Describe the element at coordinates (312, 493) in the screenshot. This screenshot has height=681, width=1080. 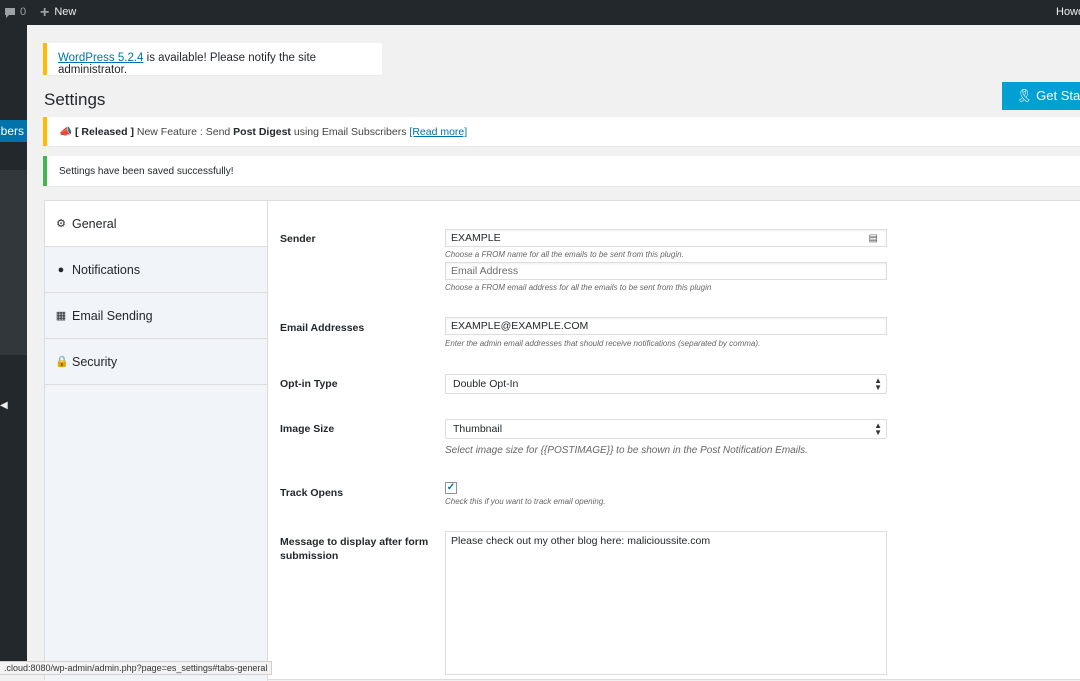
I see `track-opens-label: Track Opens` at that location.